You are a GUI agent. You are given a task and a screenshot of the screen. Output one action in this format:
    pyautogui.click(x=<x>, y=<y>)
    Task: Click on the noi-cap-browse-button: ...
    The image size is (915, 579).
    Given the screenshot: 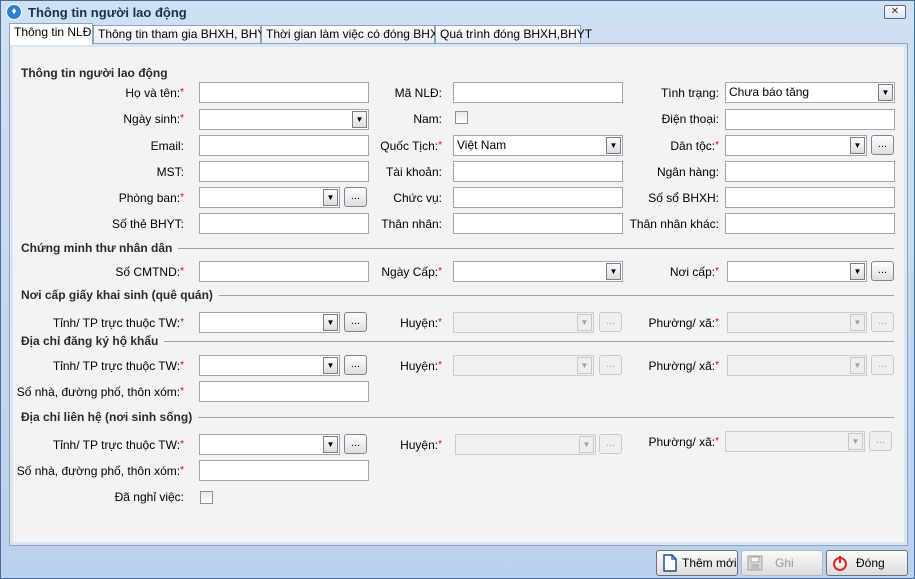 What is the action you would take?
    pyautogui.click(x=882, y=271)
    